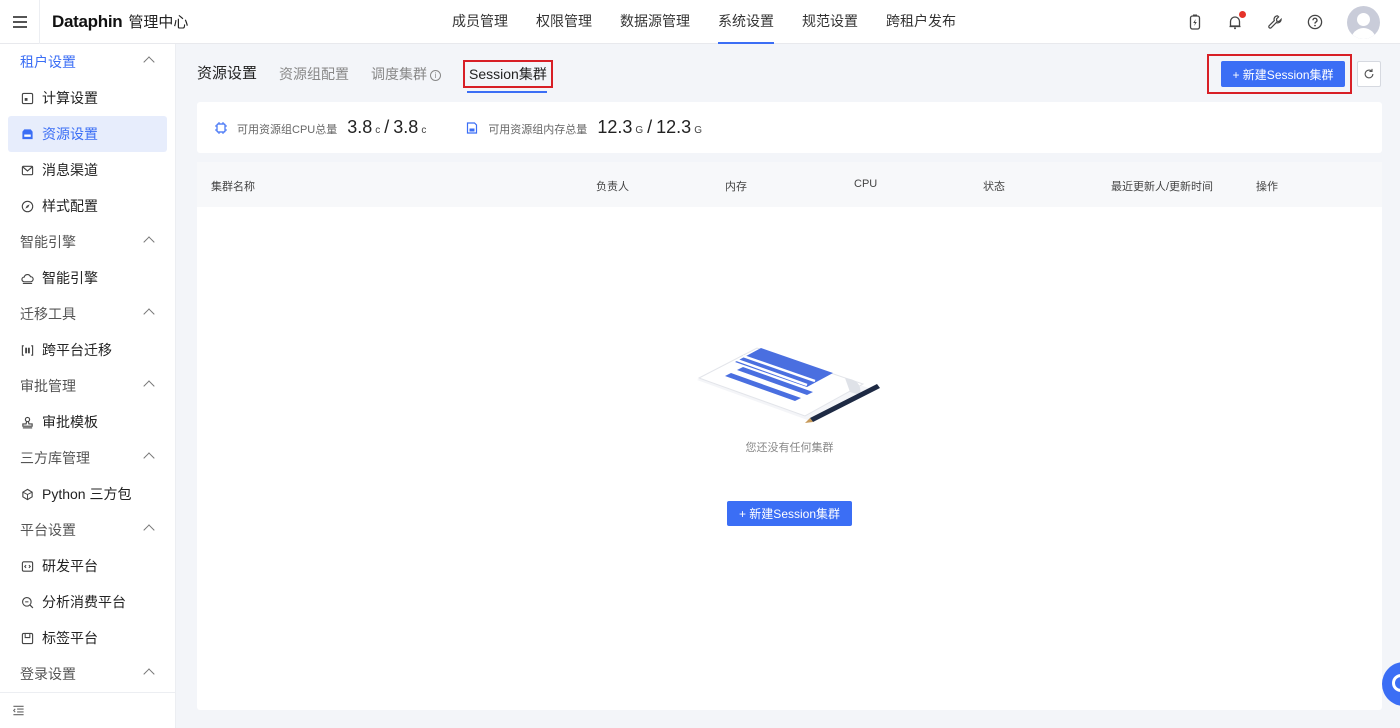  I want to click on migrate-icon, so click(27, 350).